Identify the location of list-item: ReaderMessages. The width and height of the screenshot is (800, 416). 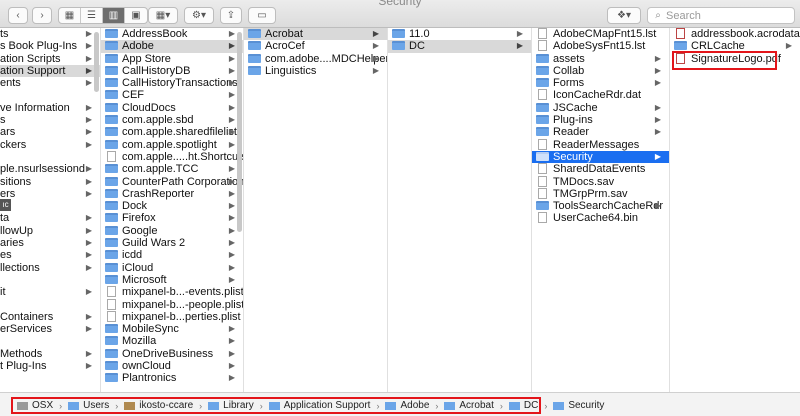
(600, 144).